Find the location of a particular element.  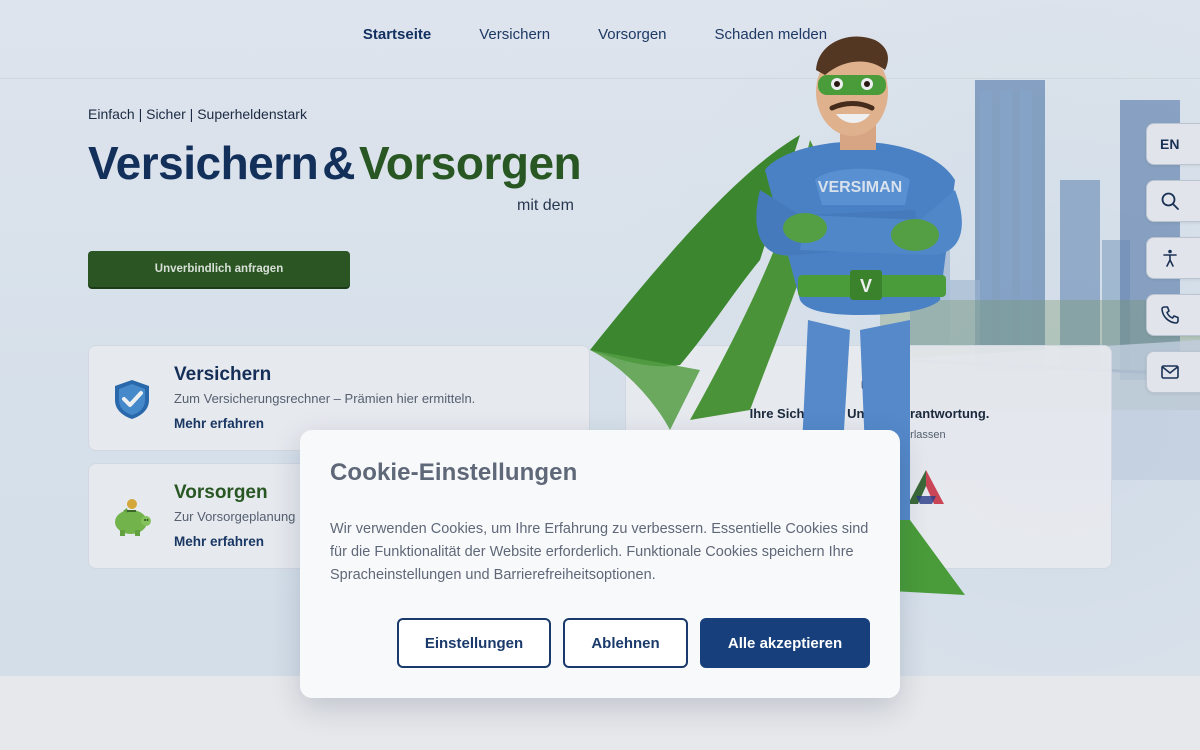

cookie-dialog-title: Cookie-Einstellungen is located at coordinates (454, 472).